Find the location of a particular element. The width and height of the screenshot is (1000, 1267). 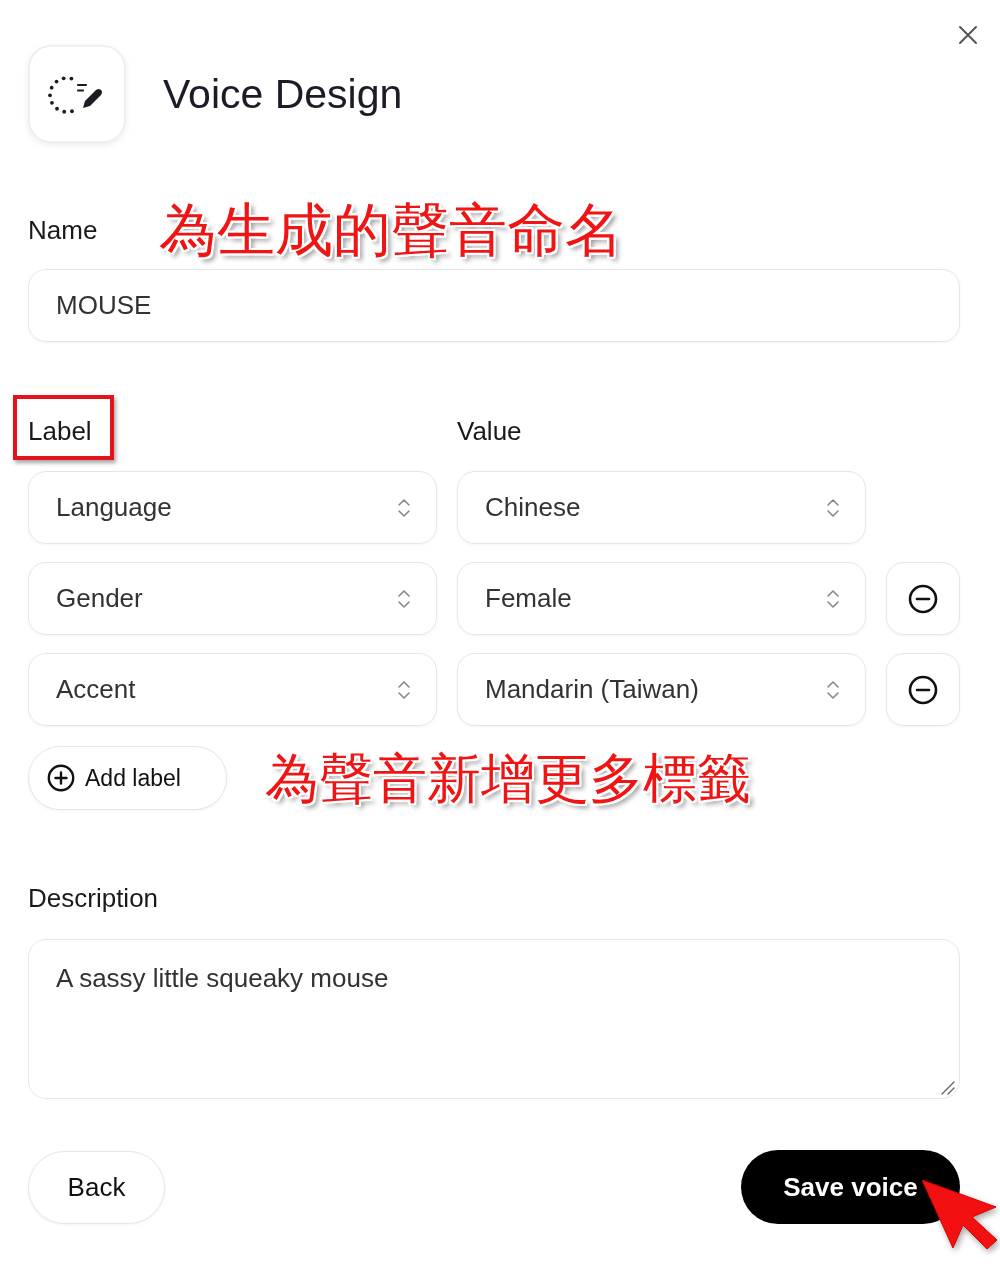

field-label: Description is located at coordinates (93, 898).